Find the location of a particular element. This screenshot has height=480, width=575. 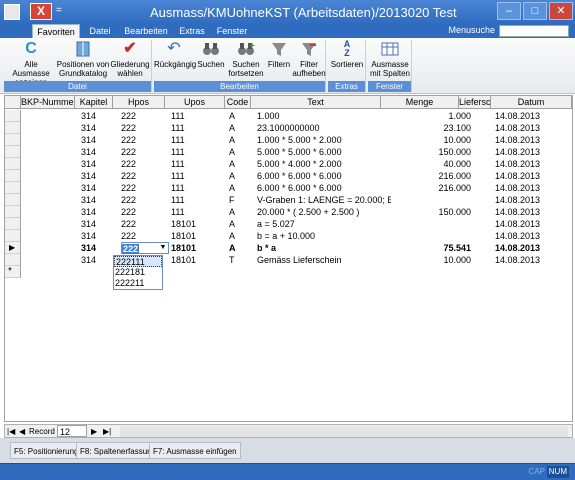

tab-favoriten: Favoriten is located at coordinates (56, 31).